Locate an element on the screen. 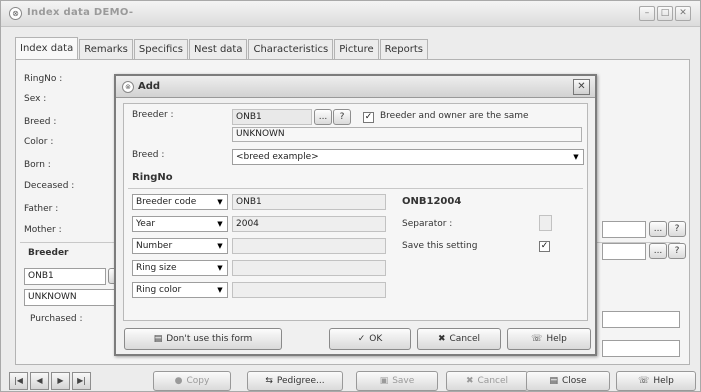 The height and width of the screenshot is (392, 701). ringno-part-value-1: Breeder code is located at coordinates (166, 202).